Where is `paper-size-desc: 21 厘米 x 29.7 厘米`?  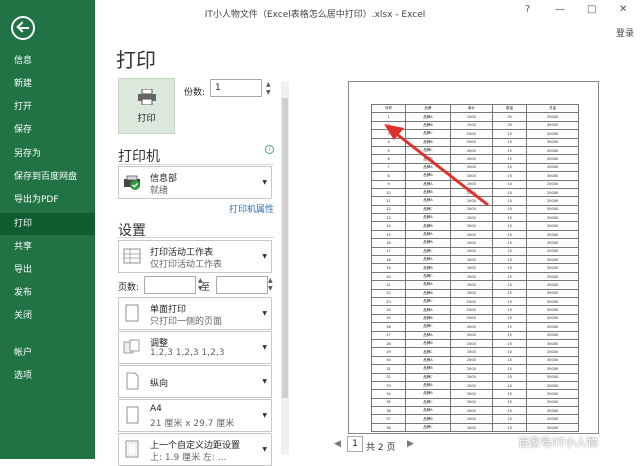 paper-size-desc: 21 厘米 x 29.7 厘米 is located at coordinates (192, 424).